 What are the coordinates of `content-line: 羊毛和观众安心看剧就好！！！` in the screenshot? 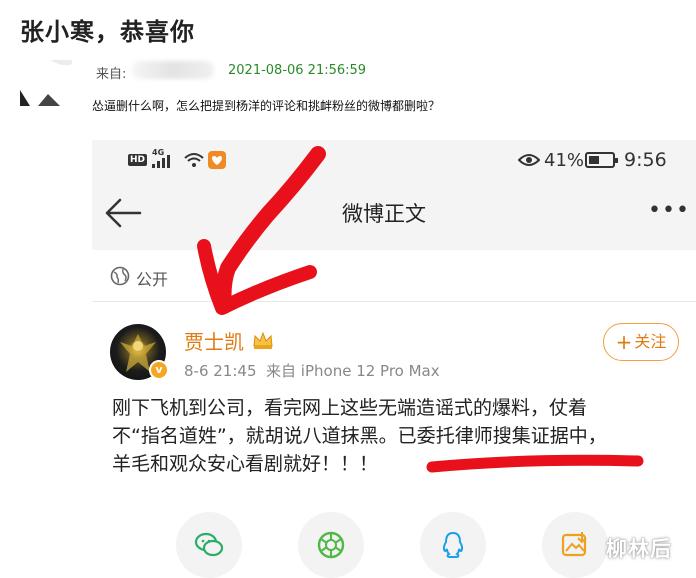 It's located at (245, 464).